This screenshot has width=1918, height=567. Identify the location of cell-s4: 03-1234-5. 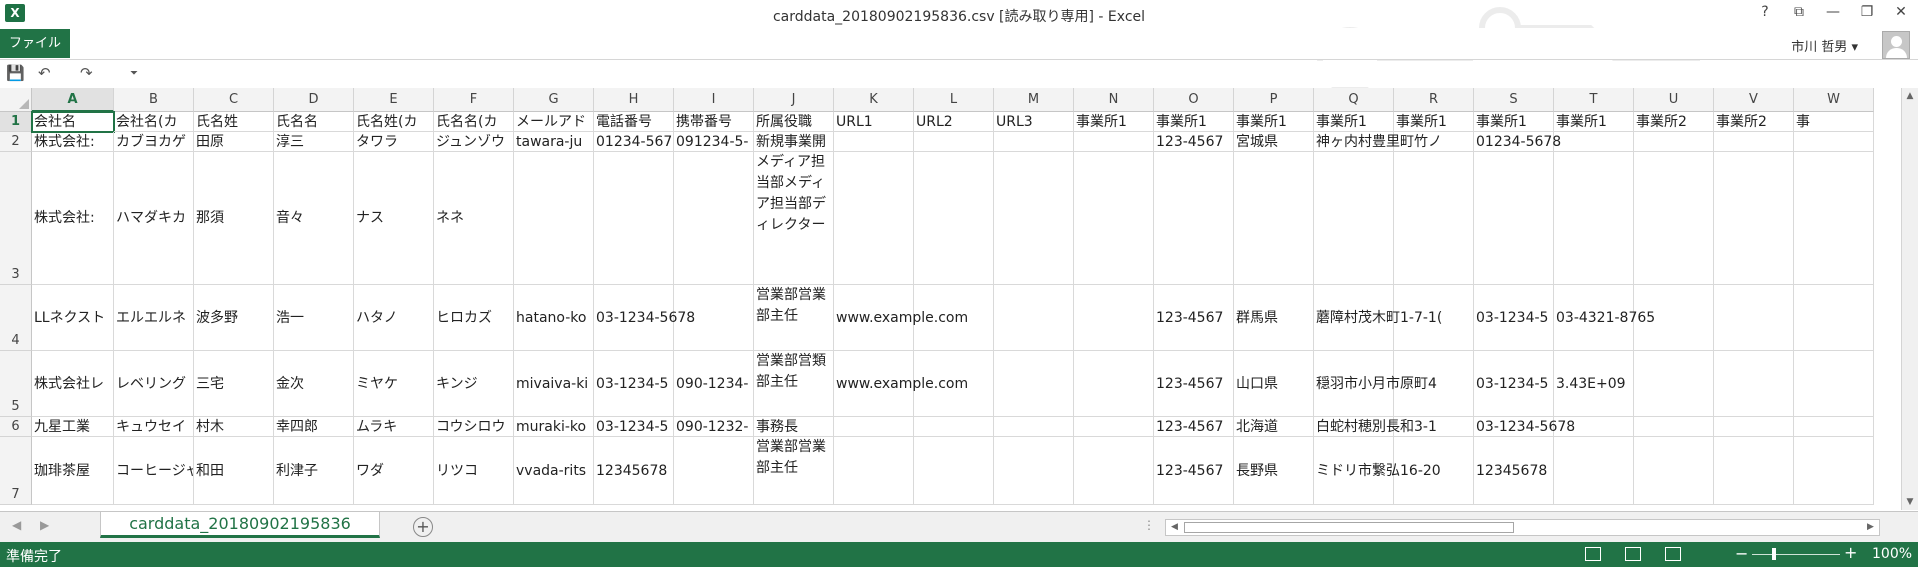
(1514, 318).